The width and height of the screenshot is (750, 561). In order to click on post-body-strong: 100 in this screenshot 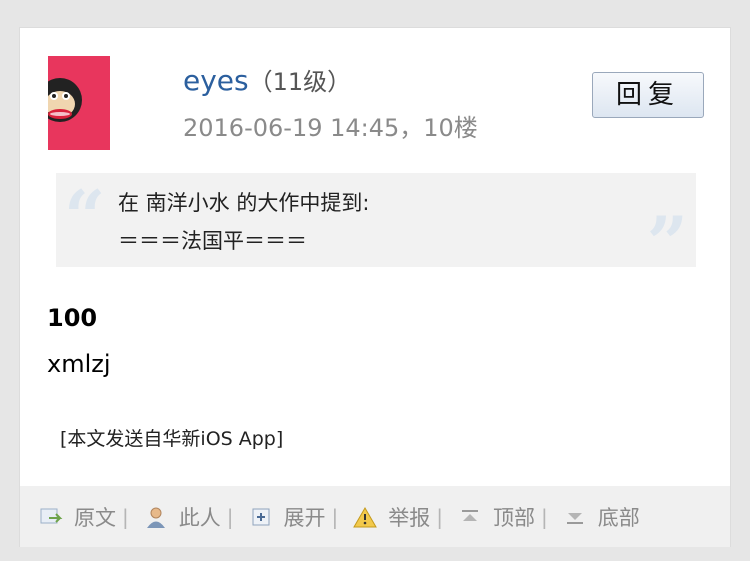, I will do `click(72, 318)`.